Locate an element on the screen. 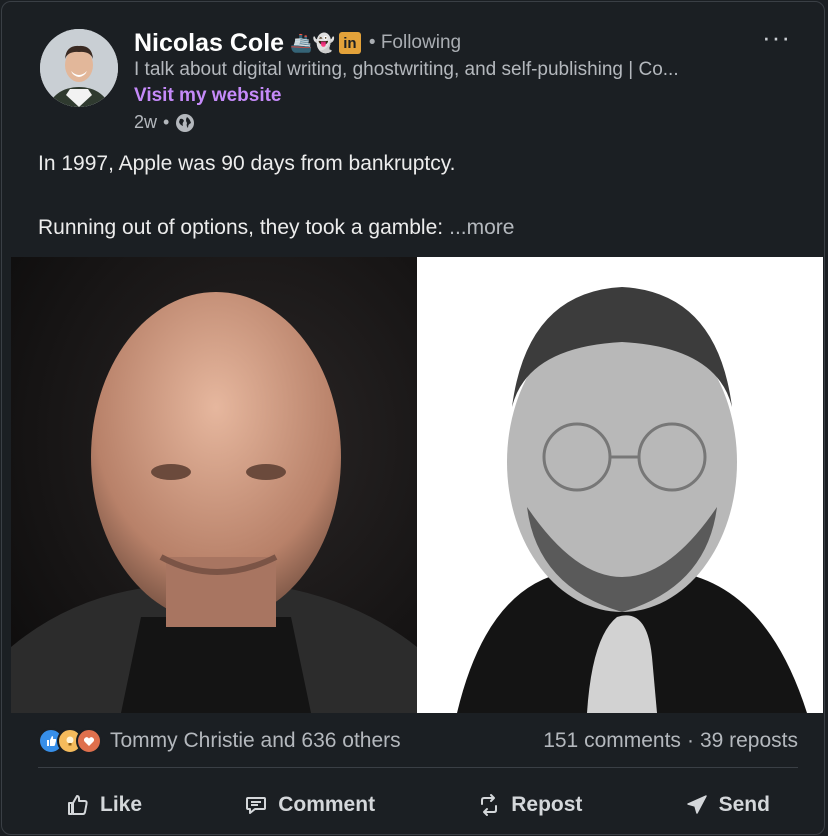 This screenshot has width=828, height=836. comment-button: Comment is located at coordinates (309, 805).